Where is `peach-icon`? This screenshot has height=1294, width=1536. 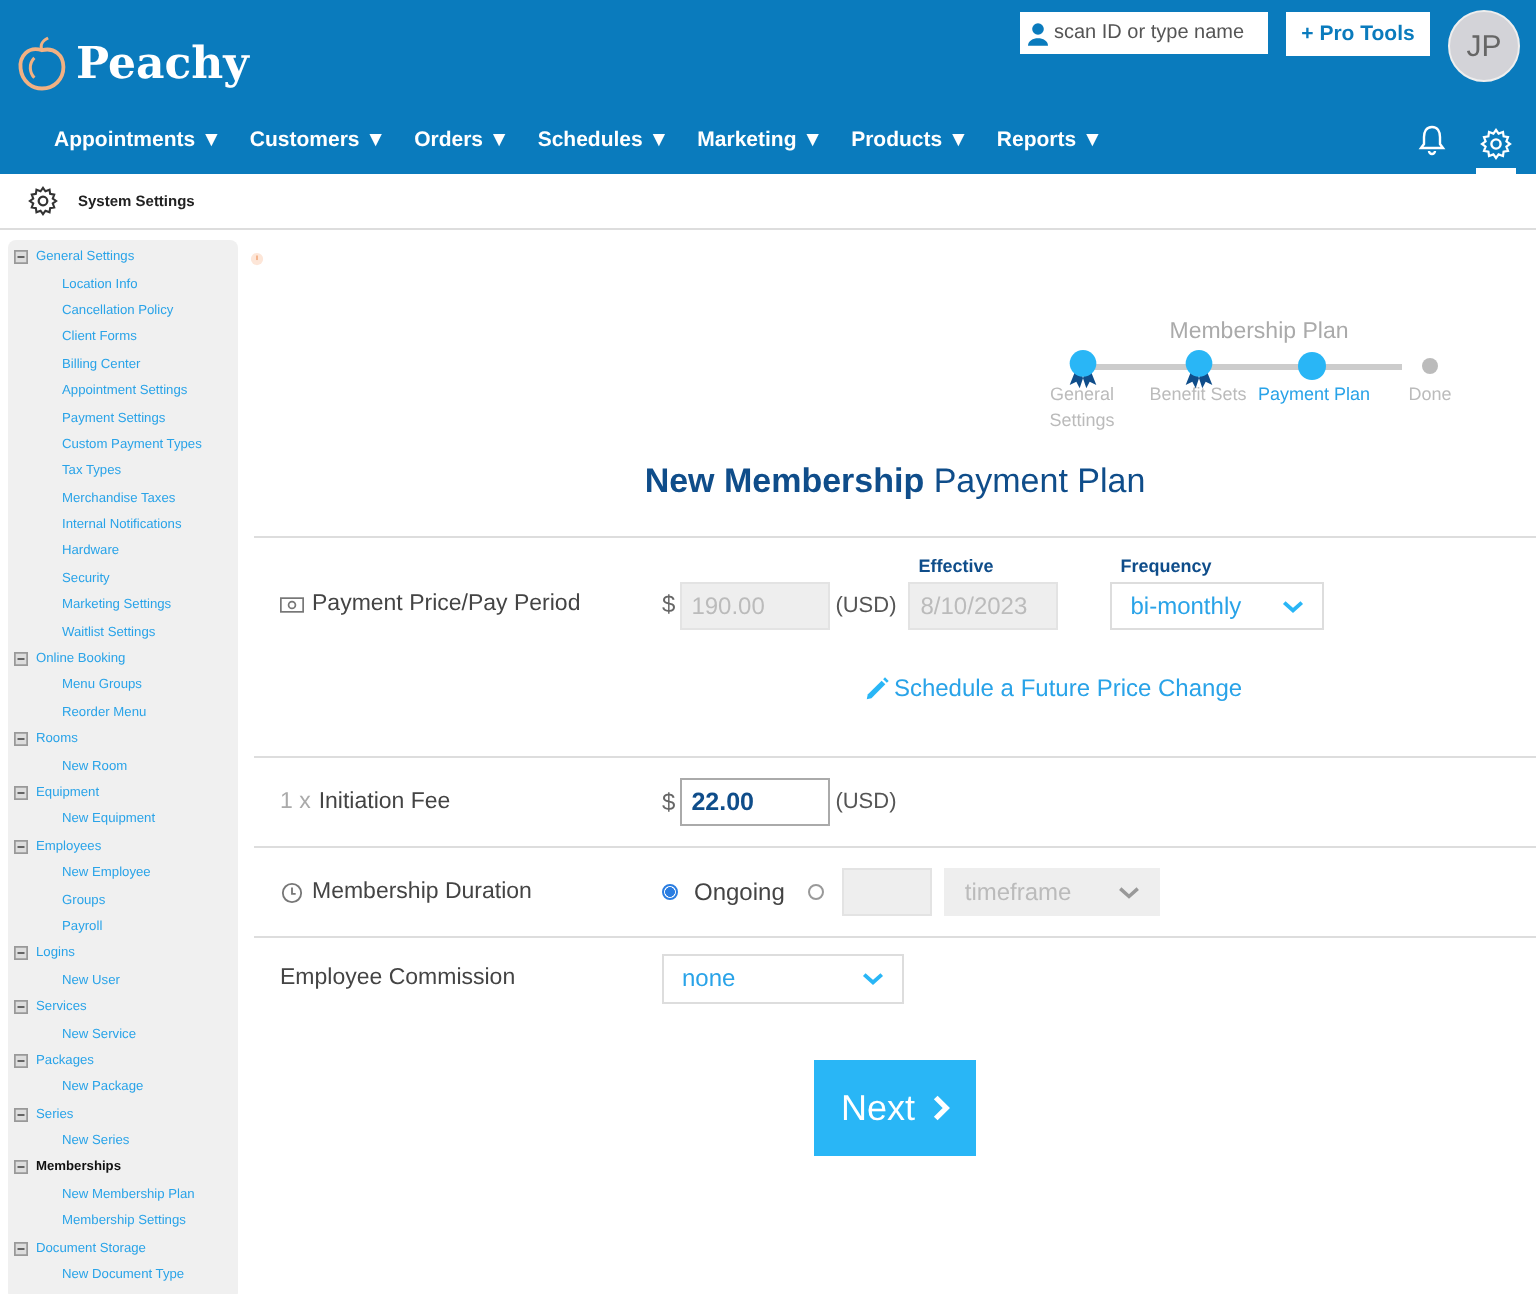
peach-icon is located at coordinates (42, 64).